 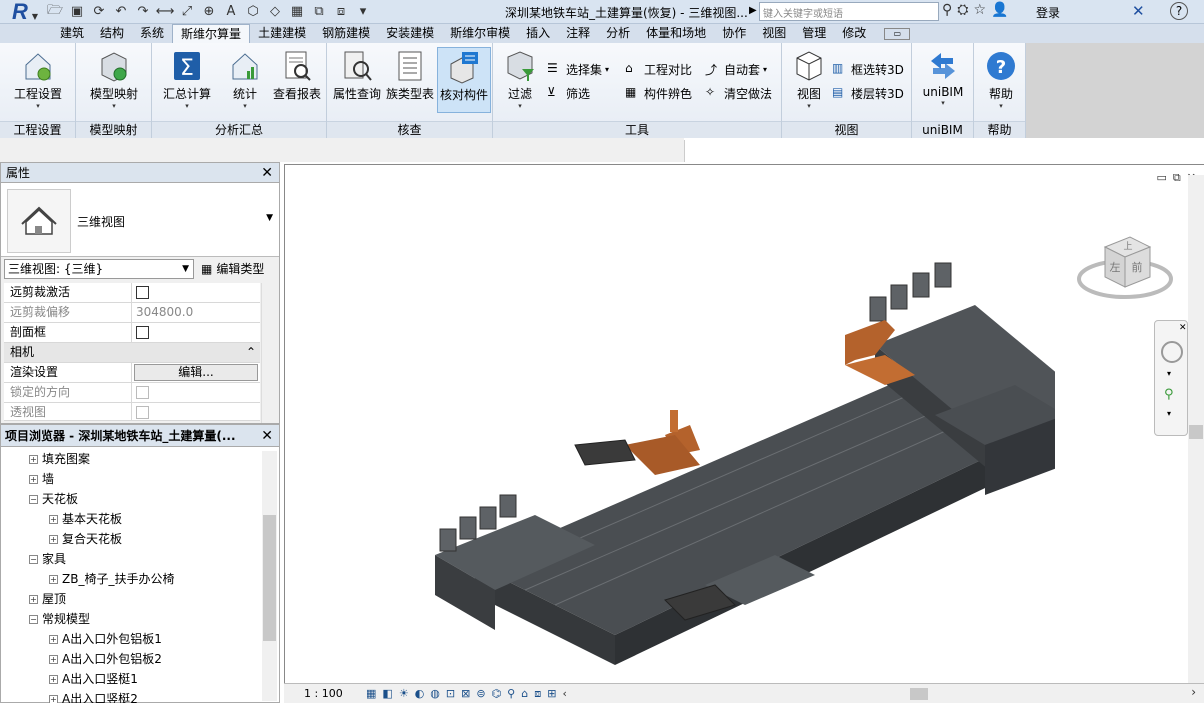 What do you see at coordinates (59, 619) in the screenshot?
I see `tree-item: − 常规模型` at bounding box center [59, 619].